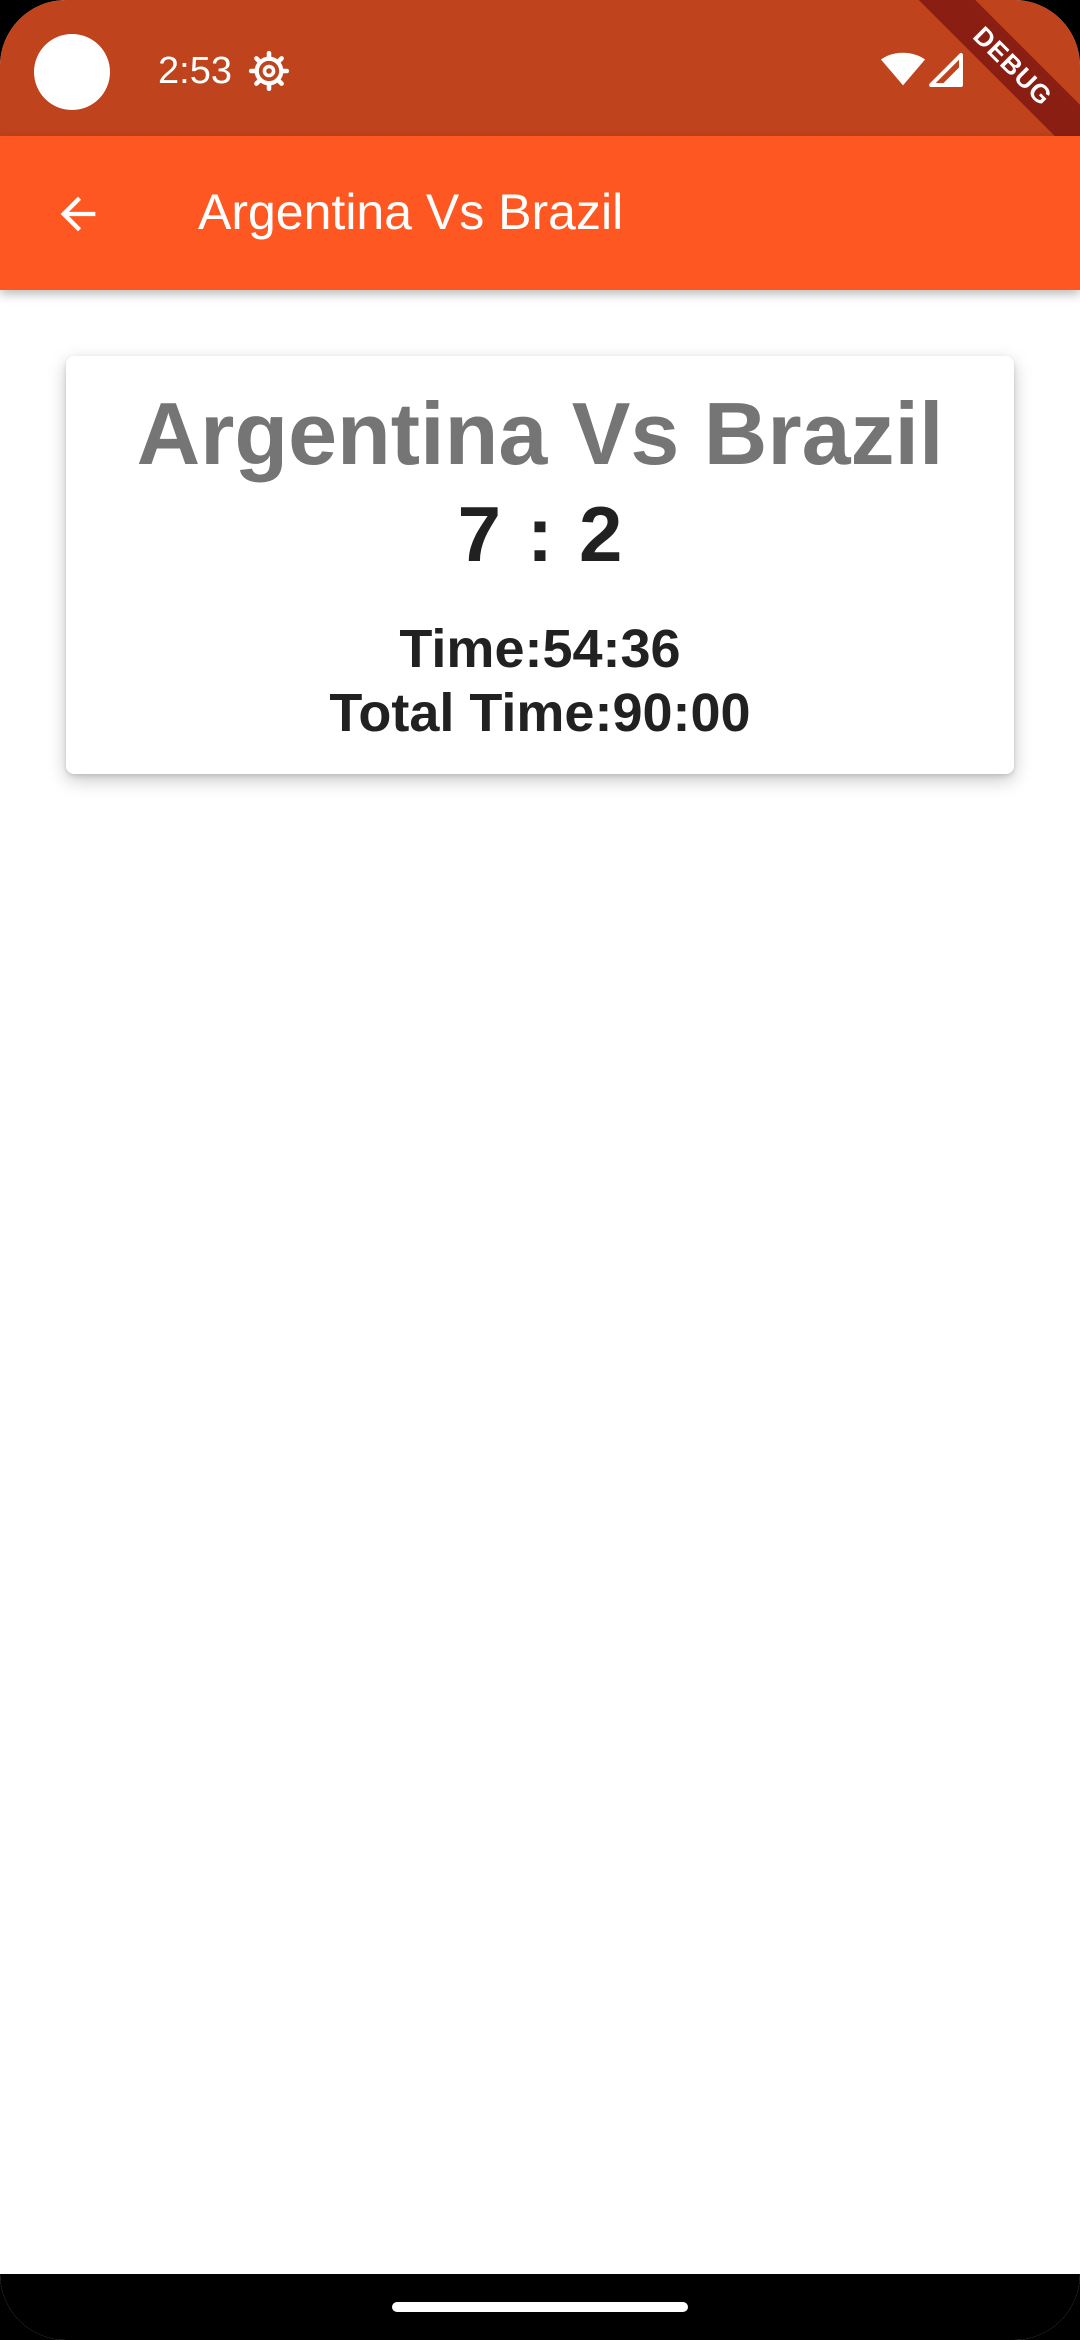 Image resolution: width=1080 pixels, height=2340 pixels. I want to click on back-button, so click(78, 214).